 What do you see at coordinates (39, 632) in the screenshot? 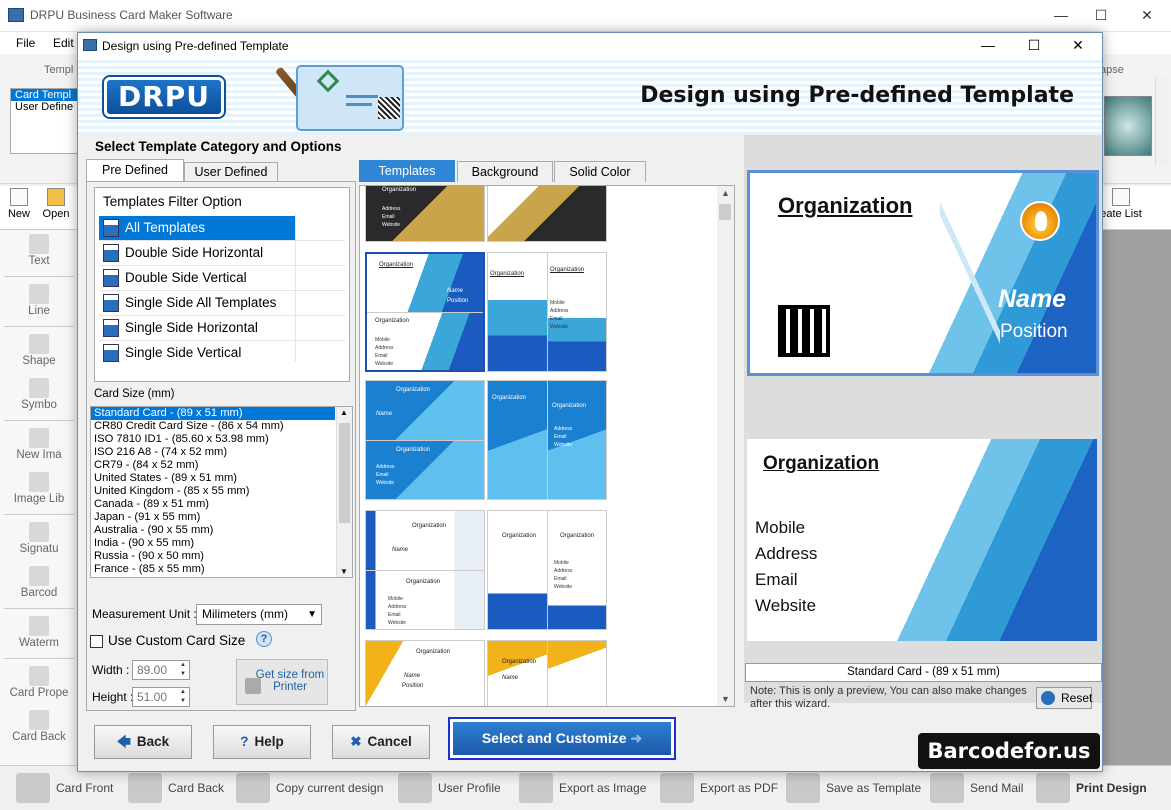
I see `tool-watermark: Waterm` at bounding box center [39, 632].